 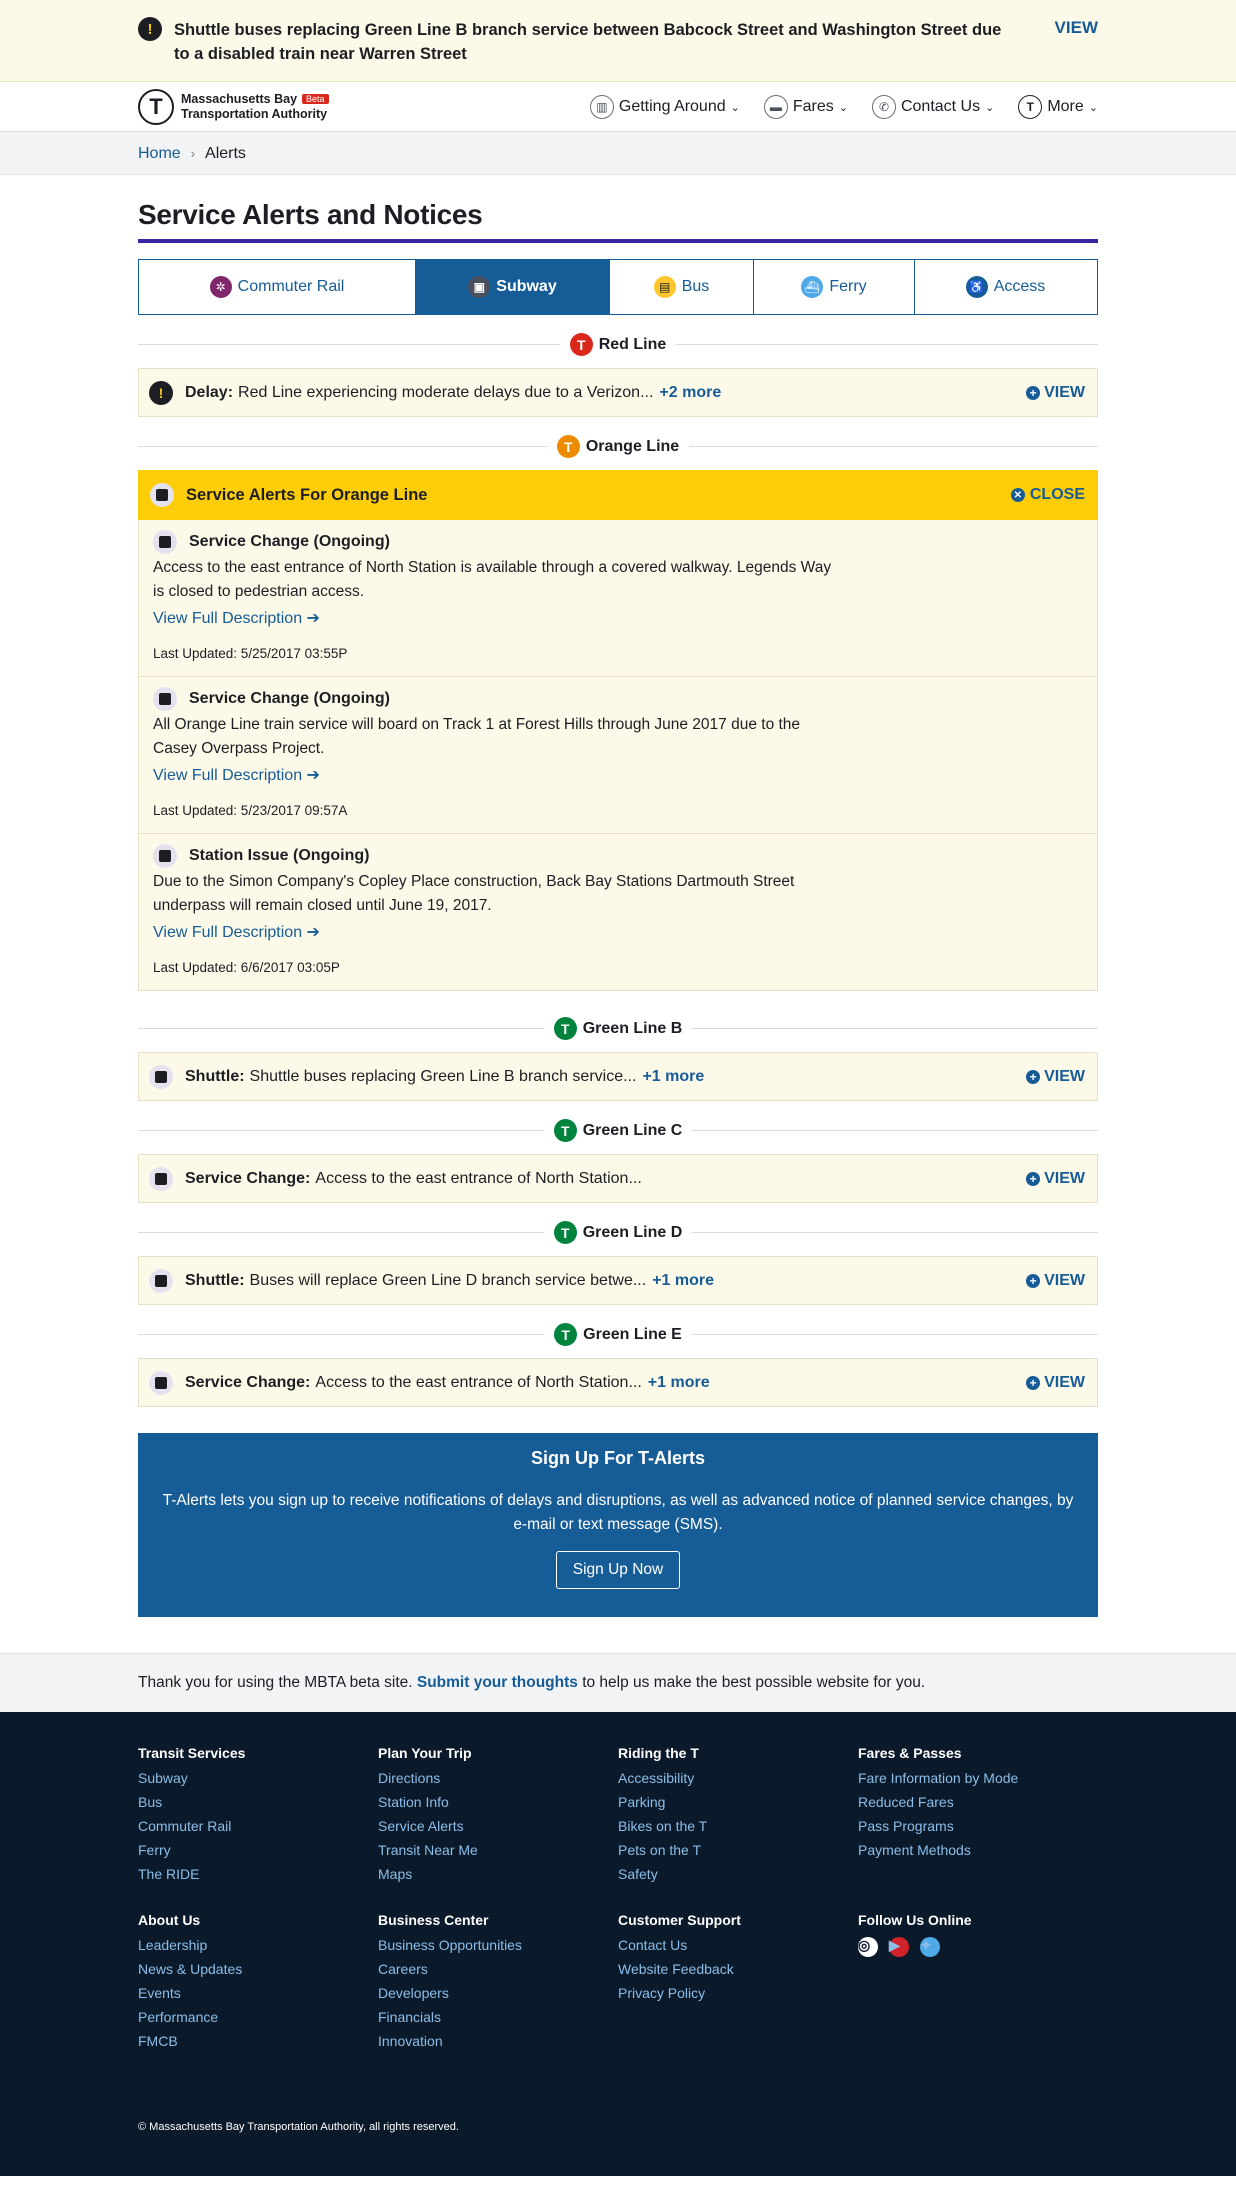 What do you see at coordinates (498, 1993) in the screenshot?
I see `footer-link: Developers` at bounding box center [498, 1993].